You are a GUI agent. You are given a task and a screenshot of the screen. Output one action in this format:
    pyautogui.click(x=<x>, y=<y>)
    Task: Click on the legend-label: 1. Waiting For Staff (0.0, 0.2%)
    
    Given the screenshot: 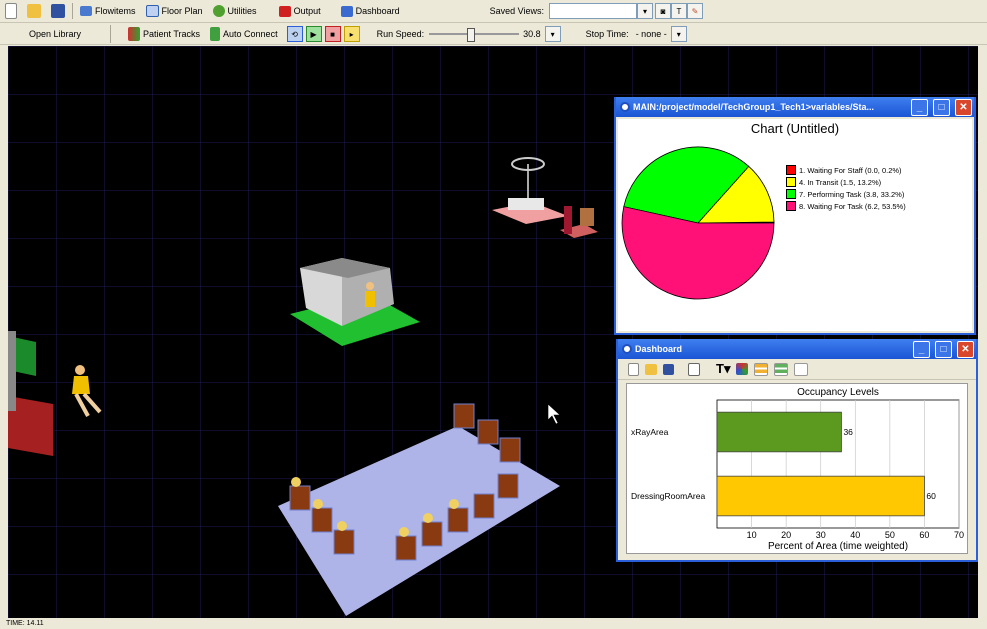 What is the action you would take?
    pyautogui.click(x=850, y=170)
    